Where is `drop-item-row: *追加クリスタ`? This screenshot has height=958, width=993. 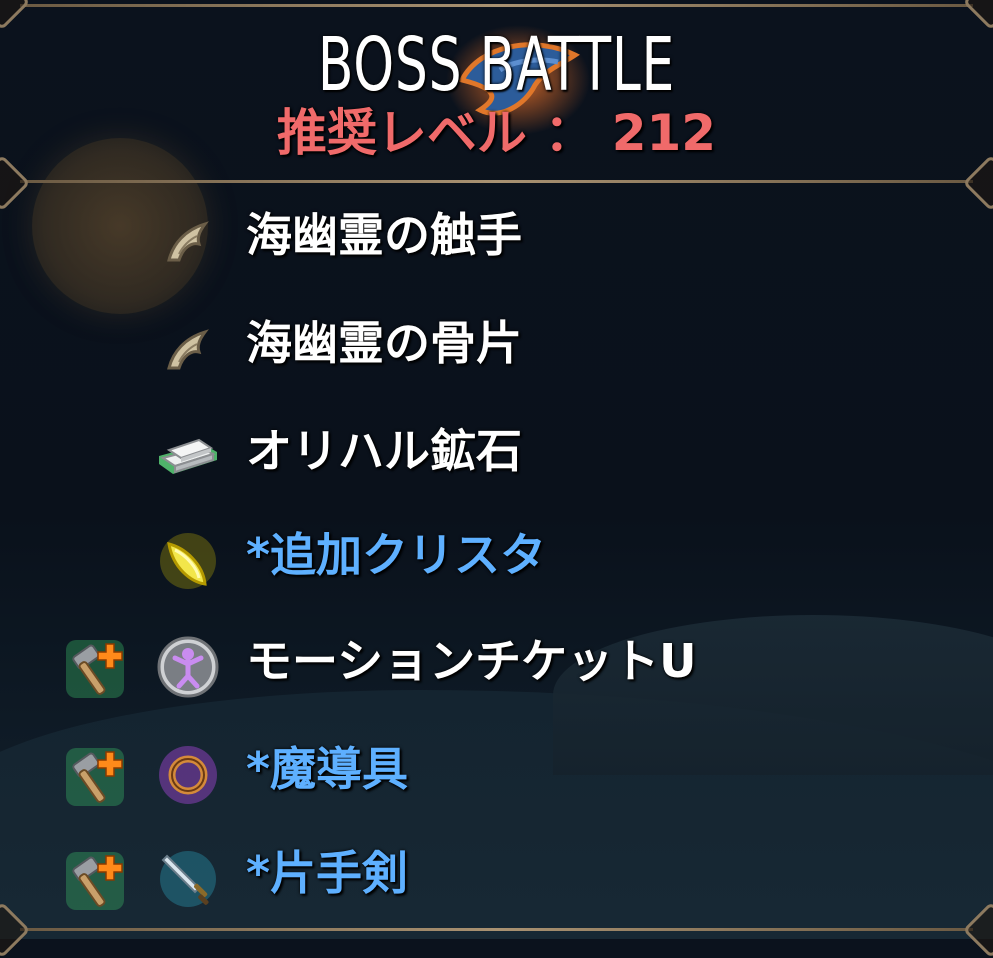
drop-item-row: *追加クリスタ is located at coordinates (496, 560).